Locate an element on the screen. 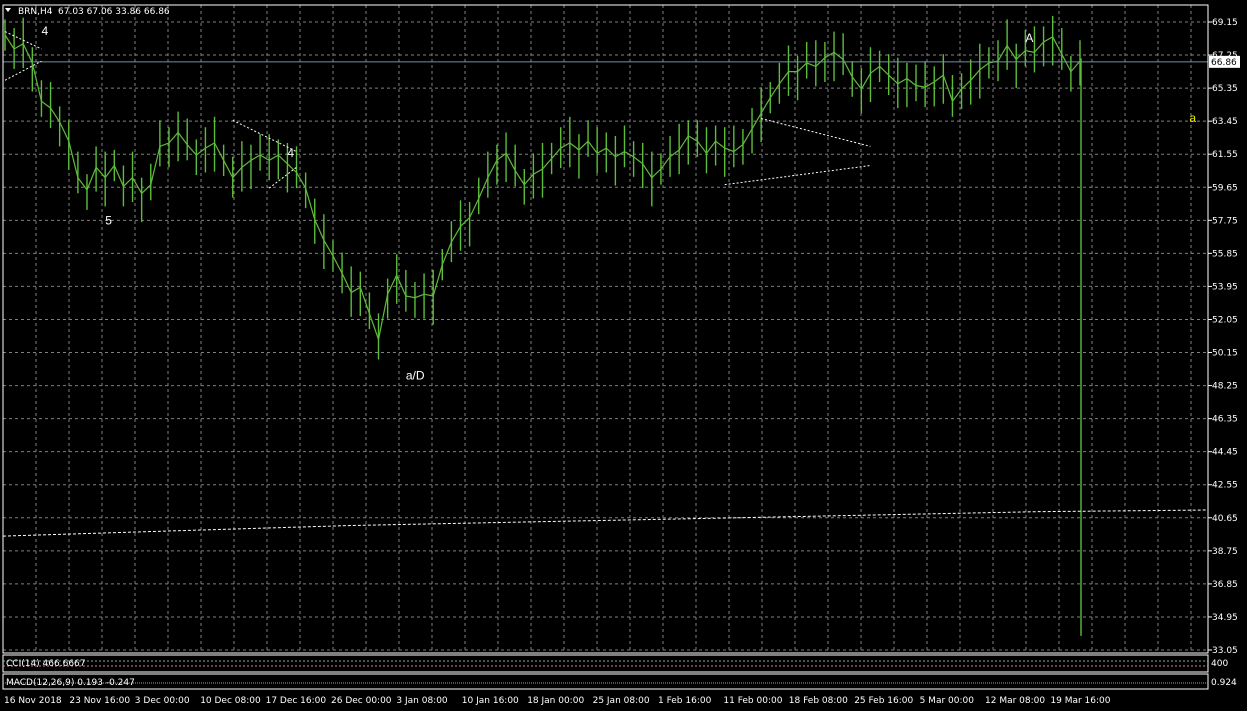 Image resolution: width=1247 pixels, height=711 pixels. y-tick-label: 46.35 is located at coordinates (1225, 420).